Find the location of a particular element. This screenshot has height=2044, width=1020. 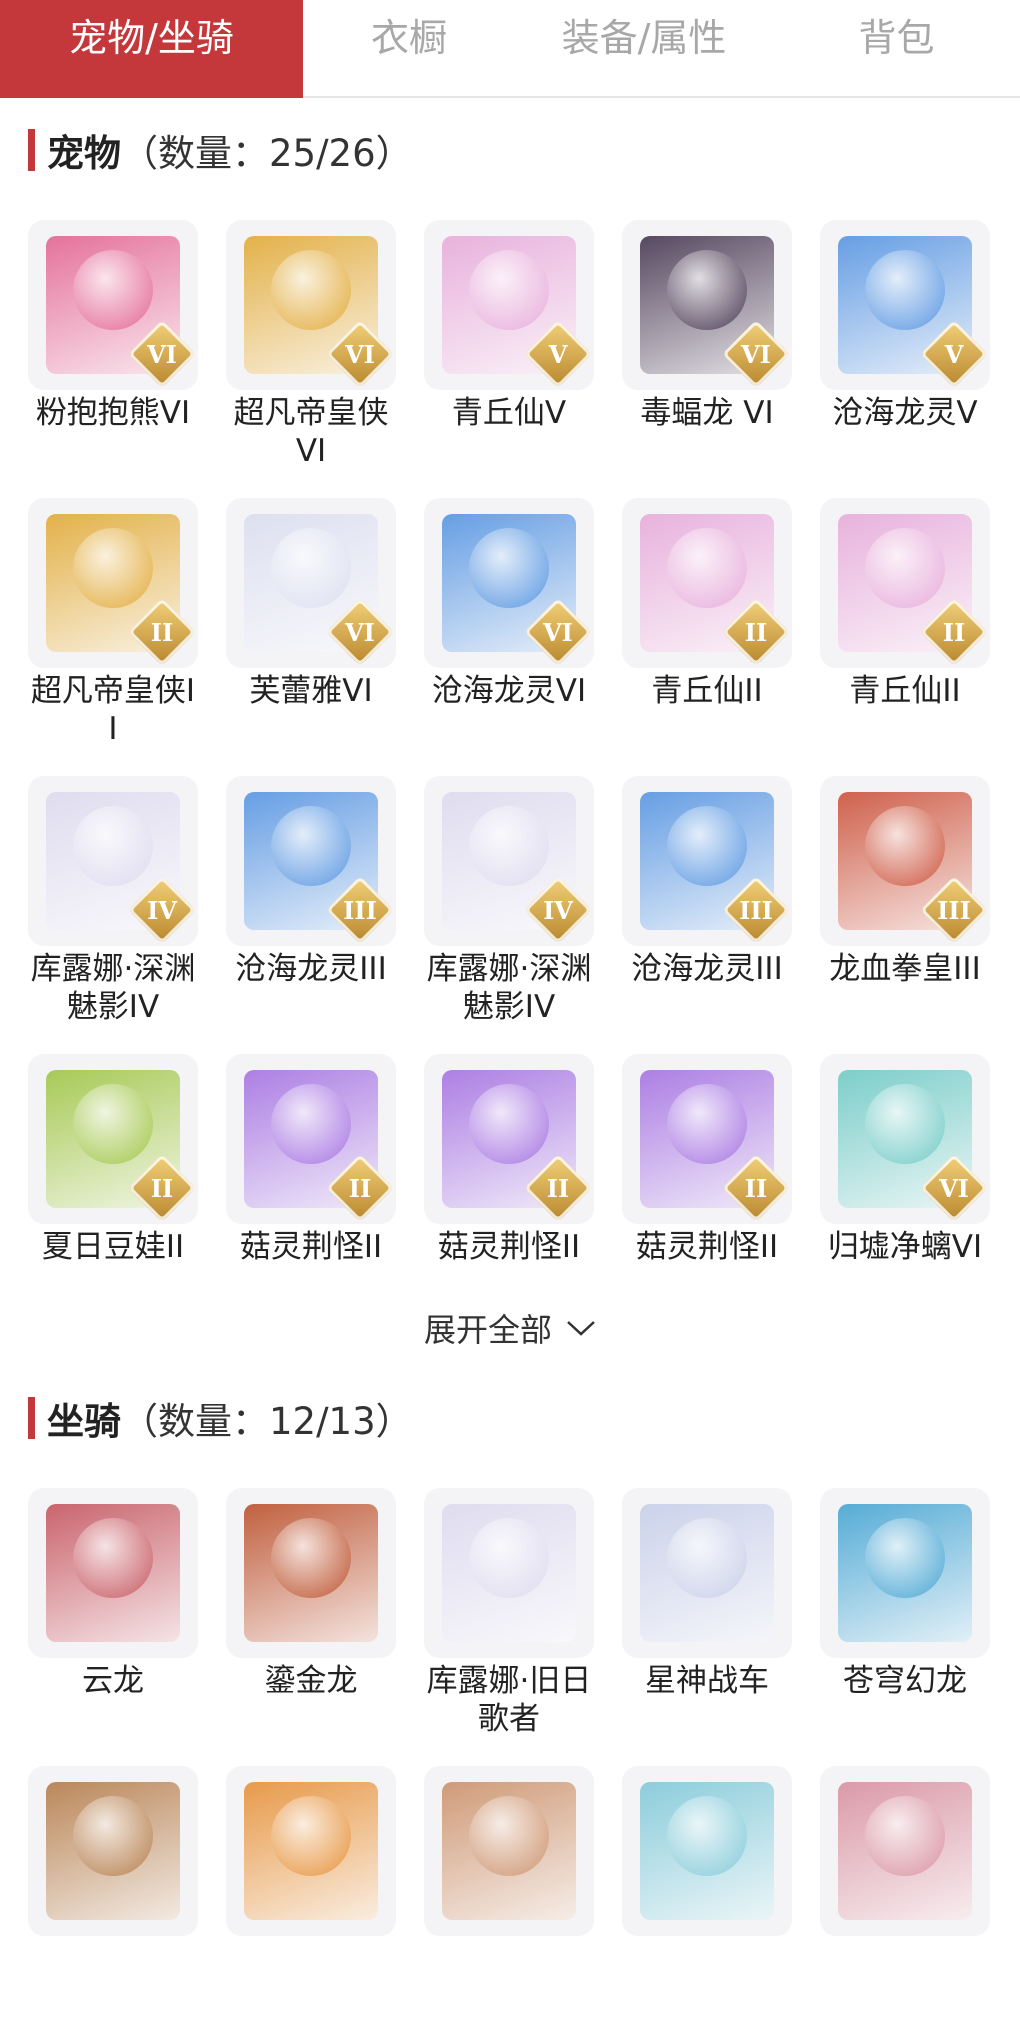

pet-name: 毒蝠龙 VI is located at coordinates (707, 413).